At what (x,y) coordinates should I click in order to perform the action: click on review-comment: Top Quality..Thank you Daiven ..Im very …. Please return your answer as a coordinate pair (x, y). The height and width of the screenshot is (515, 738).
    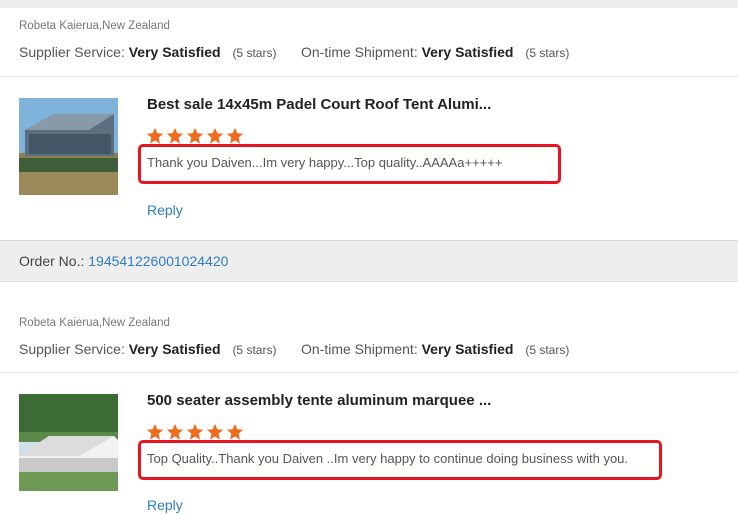
    Looking at the image, I should click on (388, 458).